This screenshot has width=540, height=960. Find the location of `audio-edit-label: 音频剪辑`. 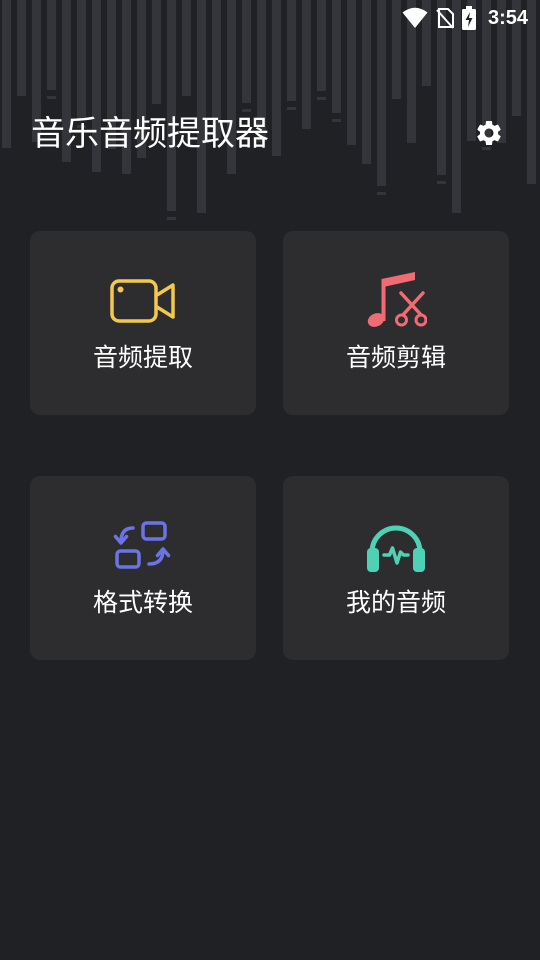

audio-edit-label: 音频剪辑 is located at coordinates (395, 357).